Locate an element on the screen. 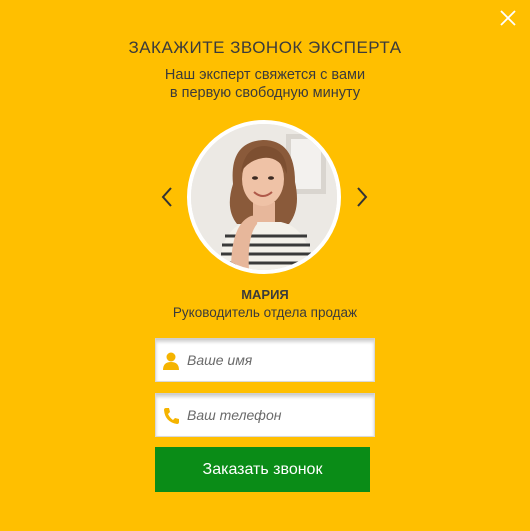 The image size is (530, 531). chevron-left-icon is located at coordinates (166, 197).